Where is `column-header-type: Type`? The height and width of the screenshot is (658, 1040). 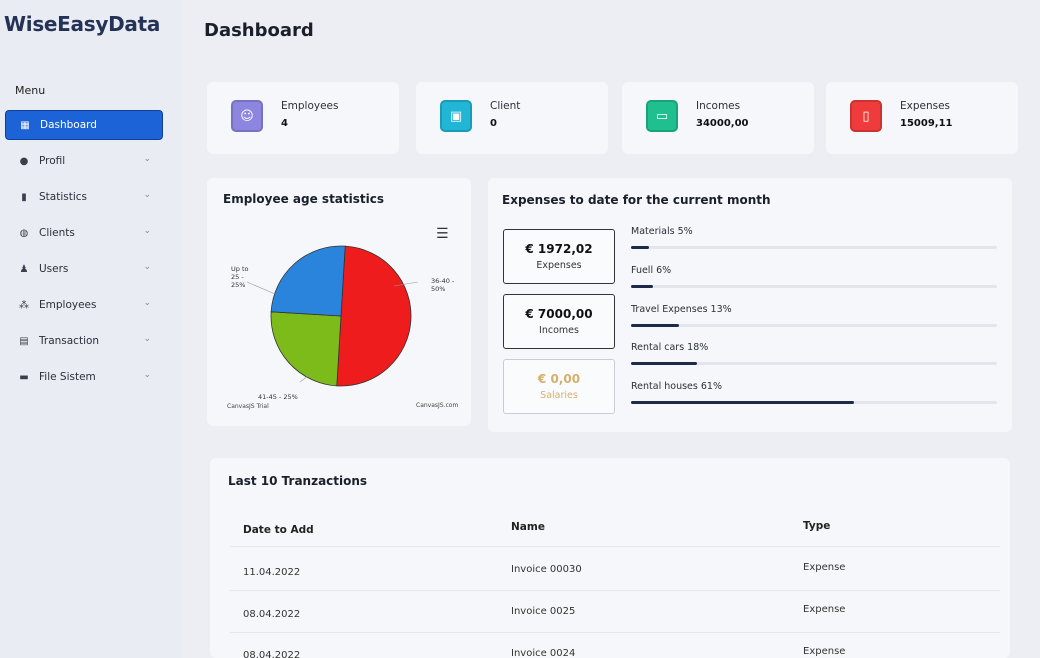 column-header-type: Type is located at coordinates (816, 526).